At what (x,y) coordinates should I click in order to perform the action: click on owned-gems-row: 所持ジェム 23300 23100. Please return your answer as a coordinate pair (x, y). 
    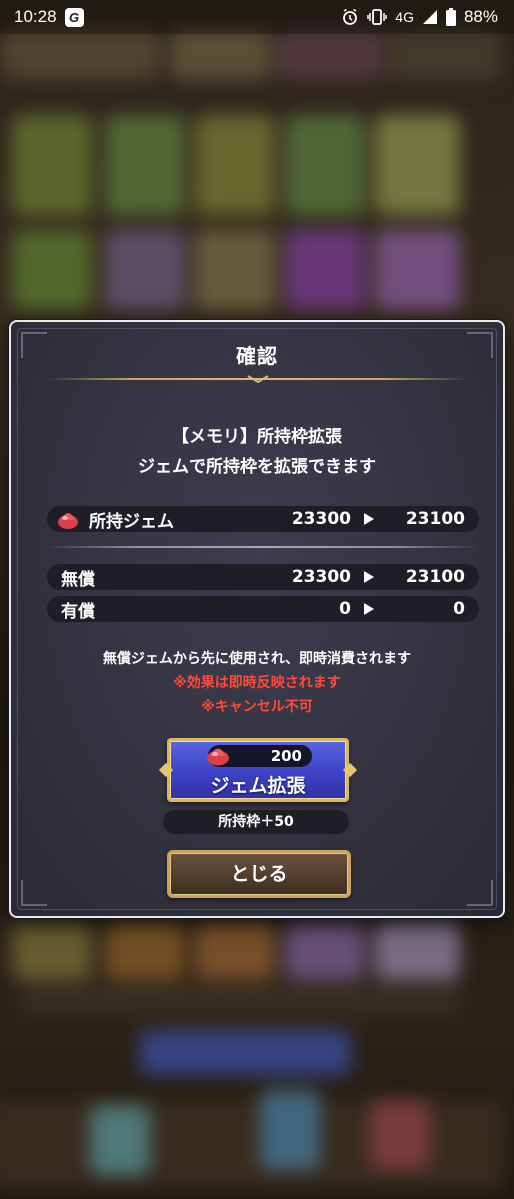
    Looking at the image, I should click on (263, 519).